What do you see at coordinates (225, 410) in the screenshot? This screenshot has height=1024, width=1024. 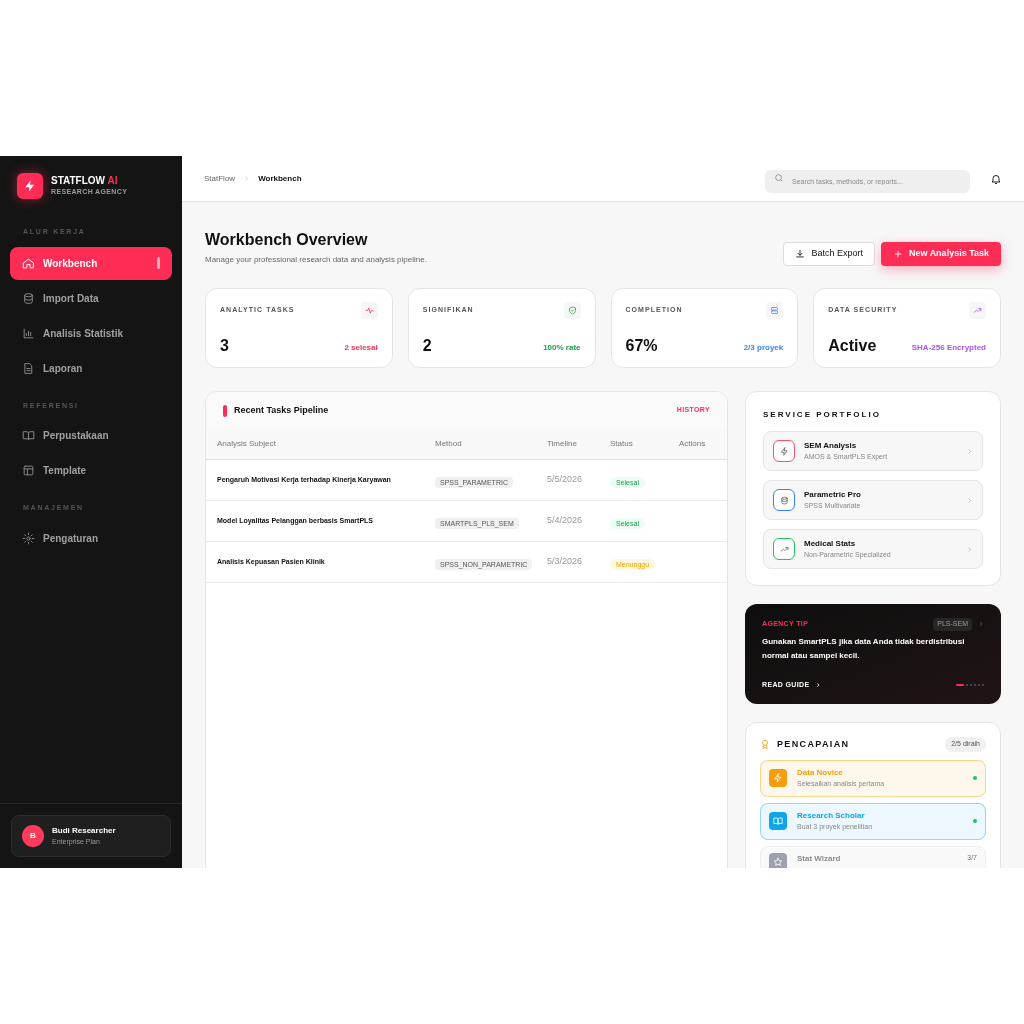 I see `accent-bar` at bounding box center [225, 410].